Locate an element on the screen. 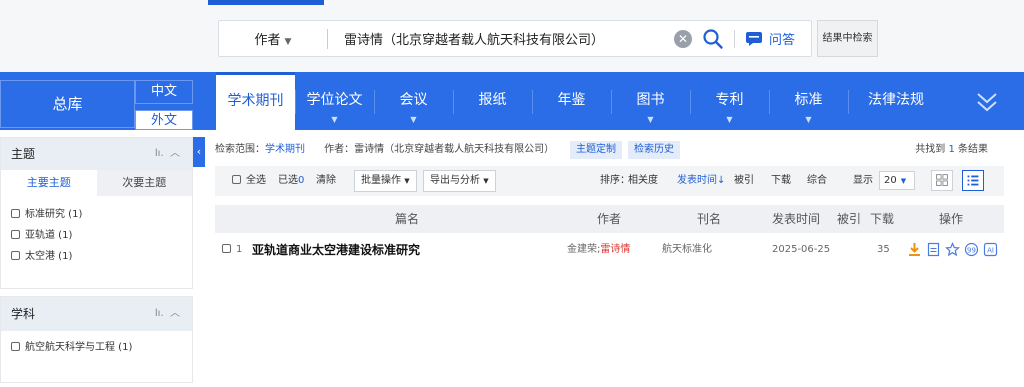  page-size-select: 20 ▼ is located at coordinates (897, 180).